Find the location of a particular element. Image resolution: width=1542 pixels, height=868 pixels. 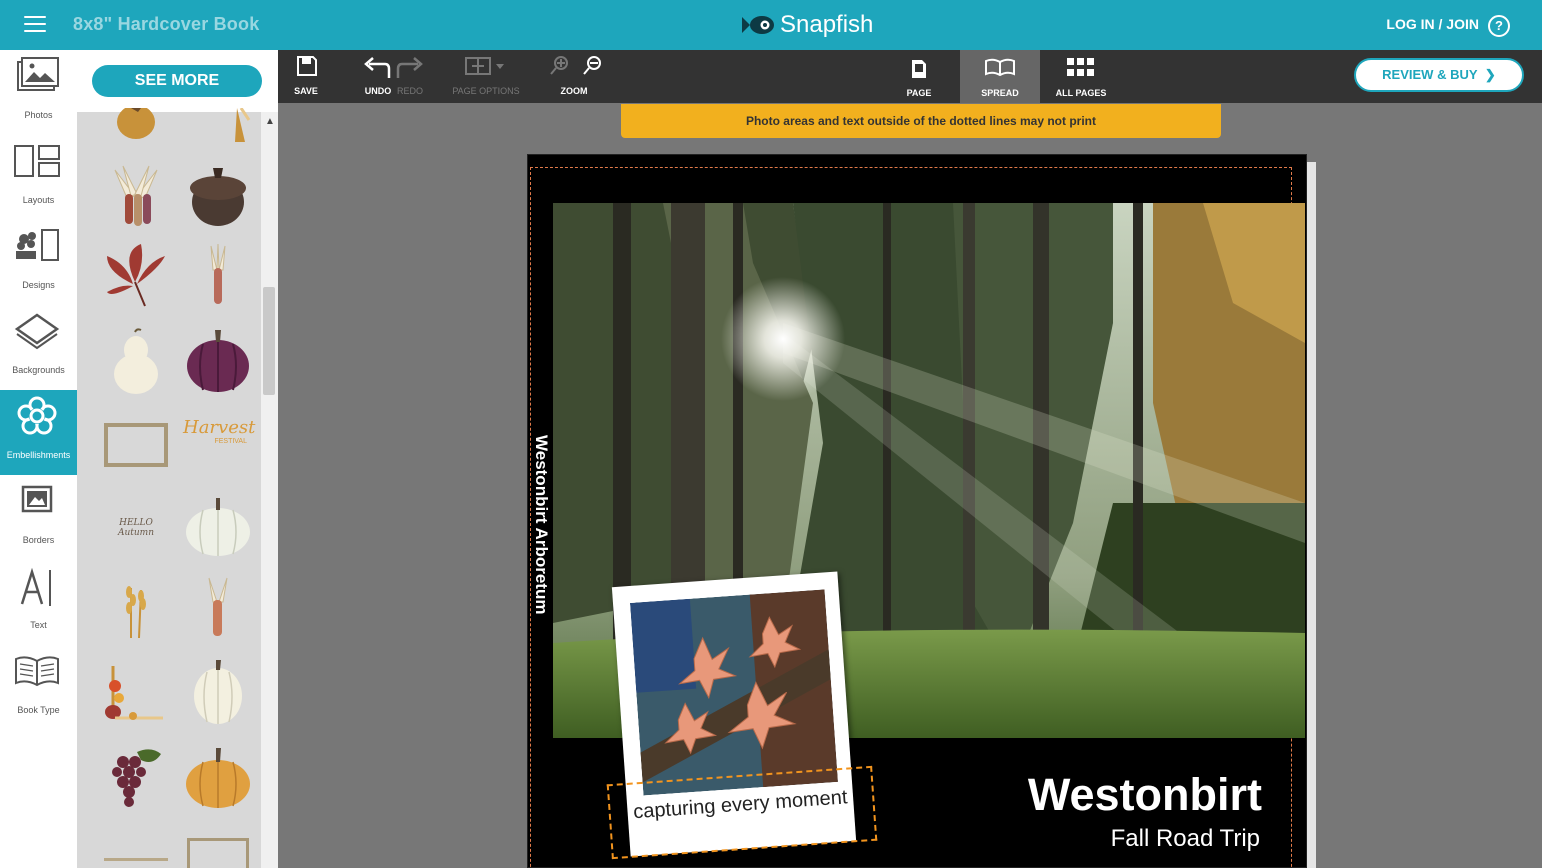

save-button: SAVE is located at coordinates (306, 76).